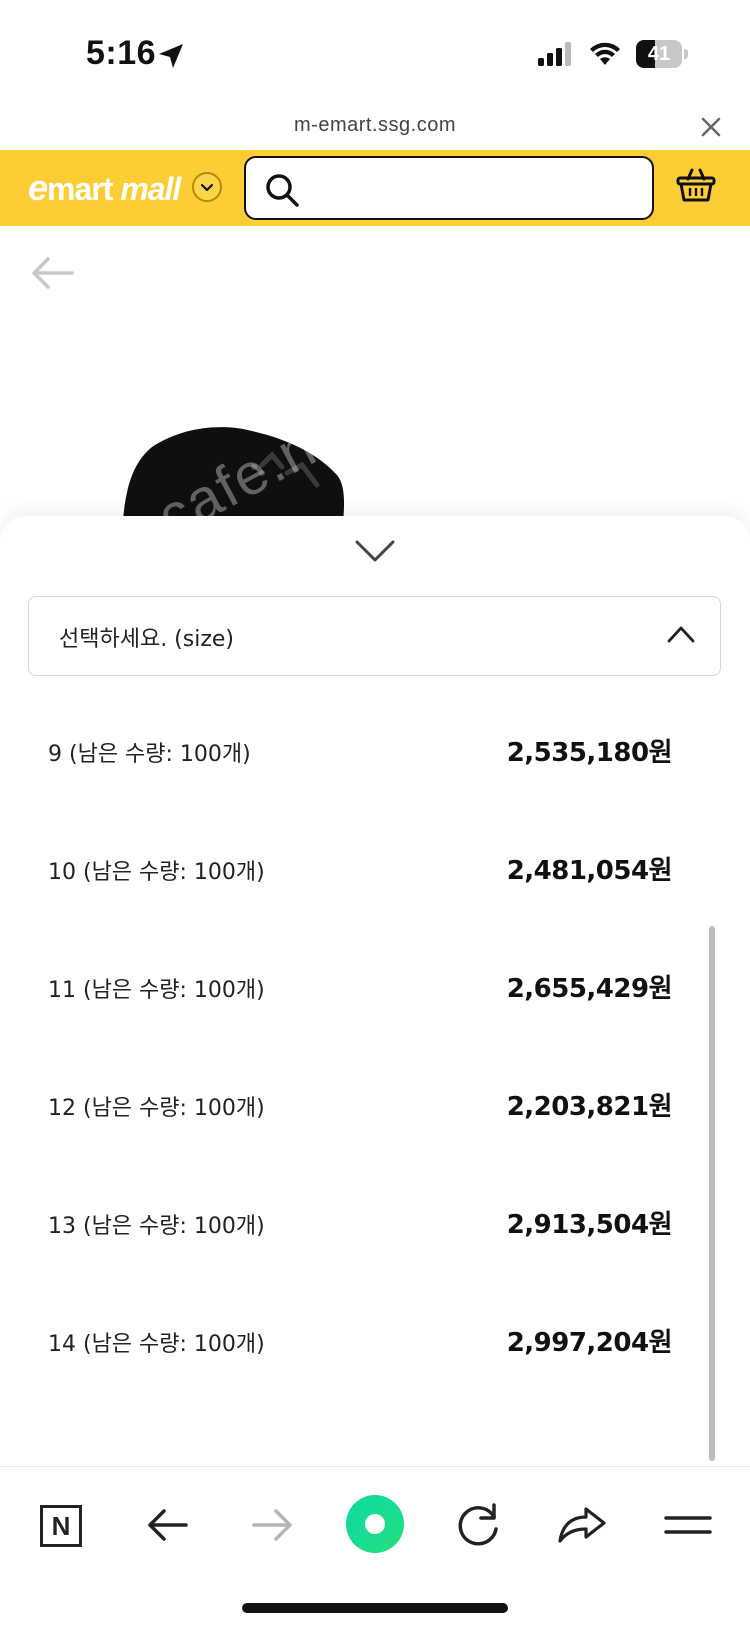 The width and height of the screenshot is (750, 1626). I want to click on size-option-label: 11 (남은 수량: 100개), so click(156, 990).